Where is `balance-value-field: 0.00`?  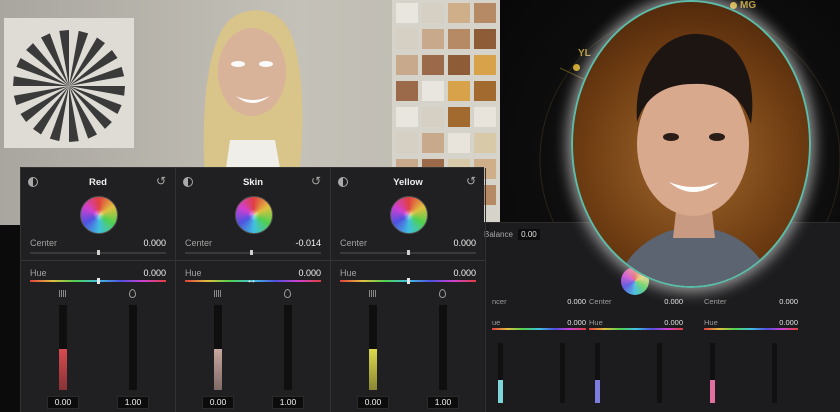 balance-value-field: 0.00 is located at coordinates (529, 234).